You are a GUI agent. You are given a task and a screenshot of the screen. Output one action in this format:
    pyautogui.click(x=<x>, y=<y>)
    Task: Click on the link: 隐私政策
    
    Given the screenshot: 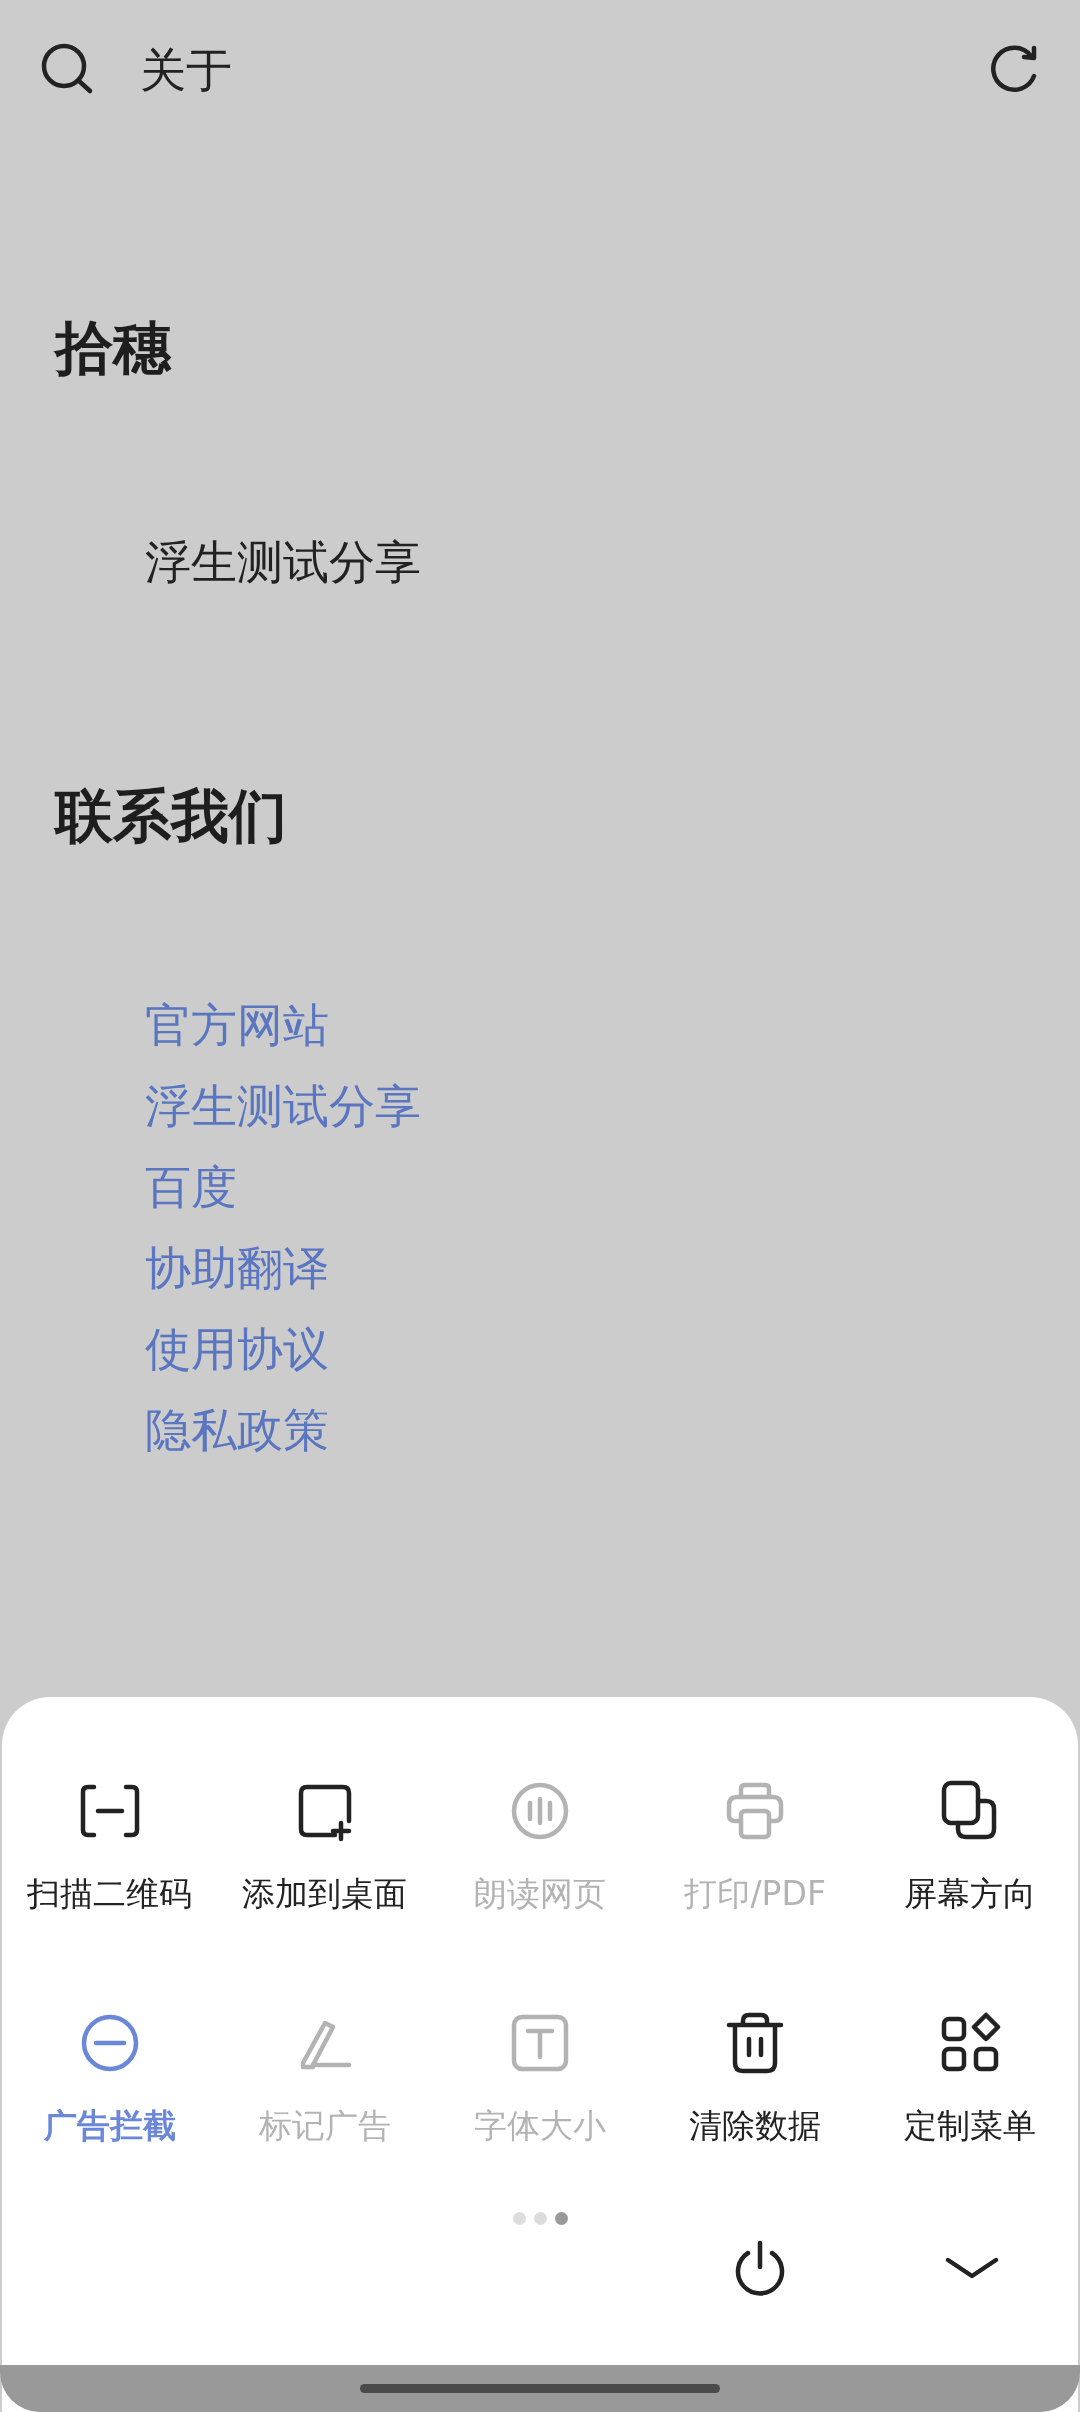 What is the action you would take?
    pyautogui.click(x=237, y=1430)
    